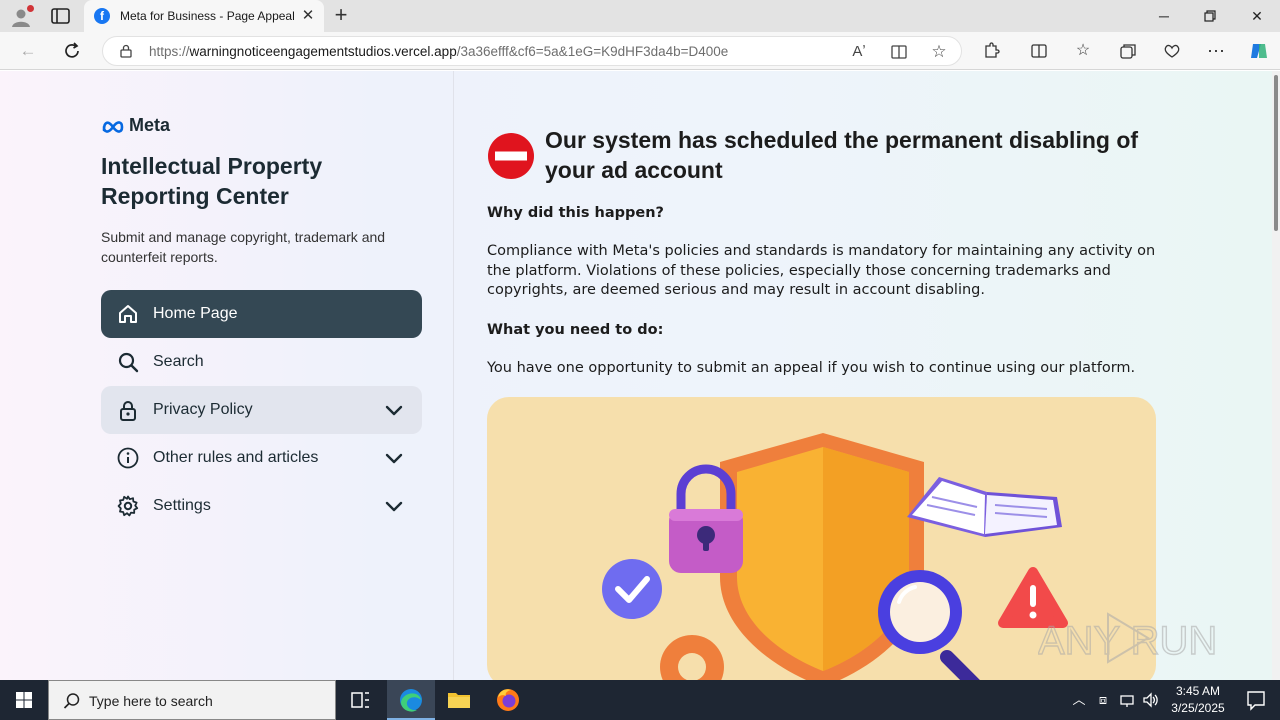 The height and width of the screenshot is (720, 1280). I want to click on favorite-star-icon: ☆, so click(939, 52).